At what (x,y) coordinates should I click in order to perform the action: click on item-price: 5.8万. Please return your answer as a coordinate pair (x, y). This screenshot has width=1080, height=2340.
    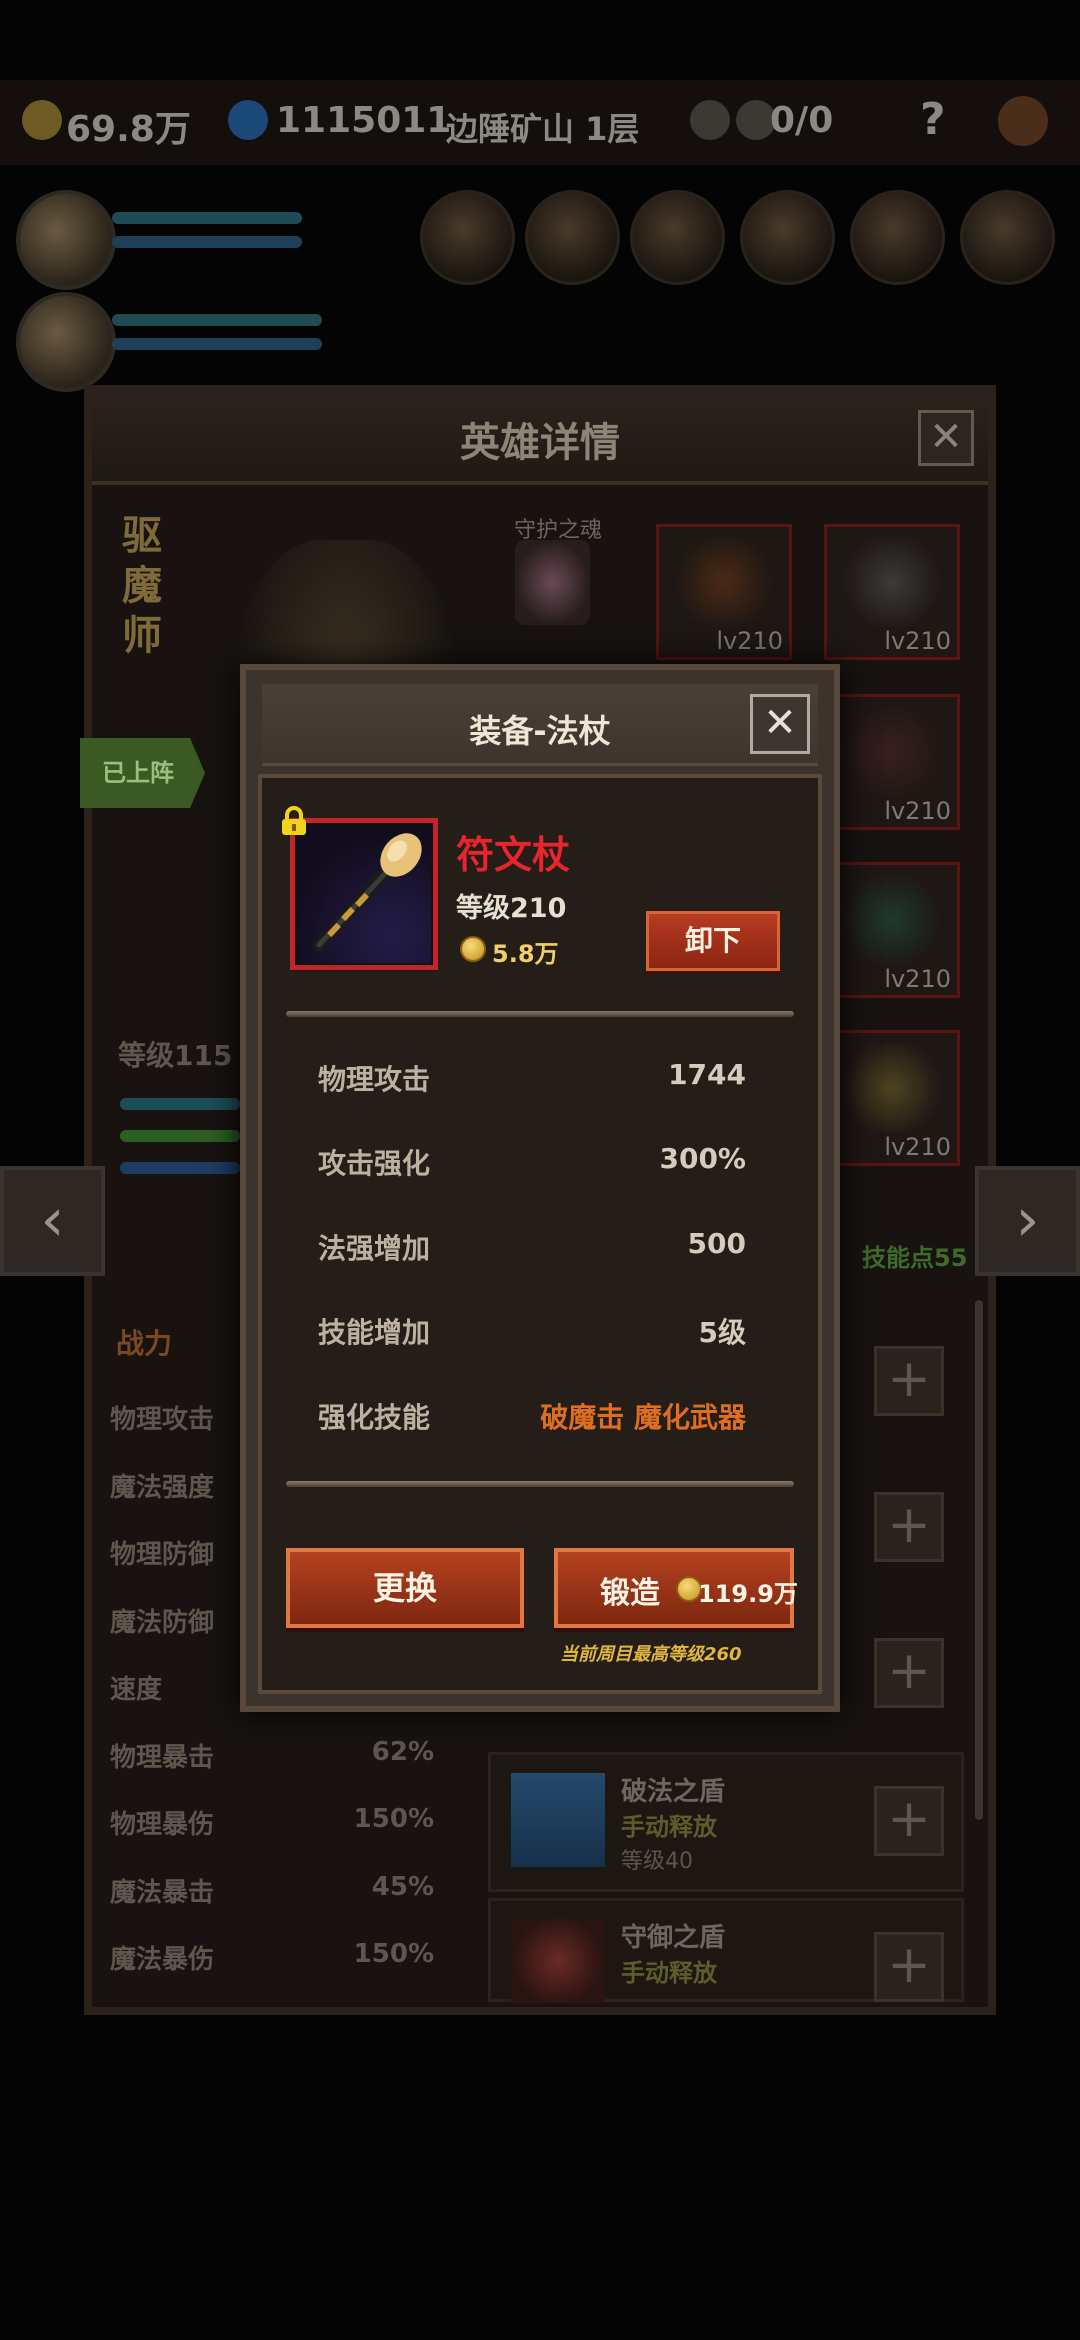
    Looking at the image, I should click on (525, 954).